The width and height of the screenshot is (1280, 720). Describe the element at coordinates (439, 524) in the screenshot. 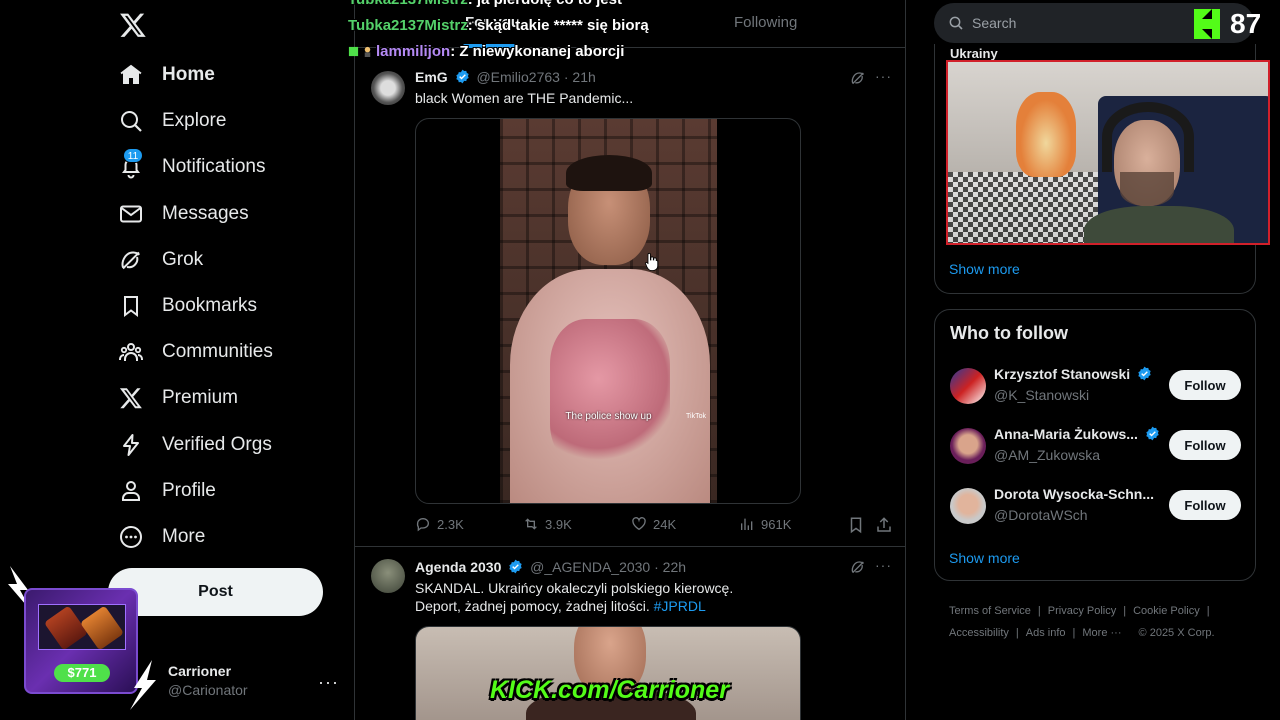

I see `reply-button: 2.3K` at that location.